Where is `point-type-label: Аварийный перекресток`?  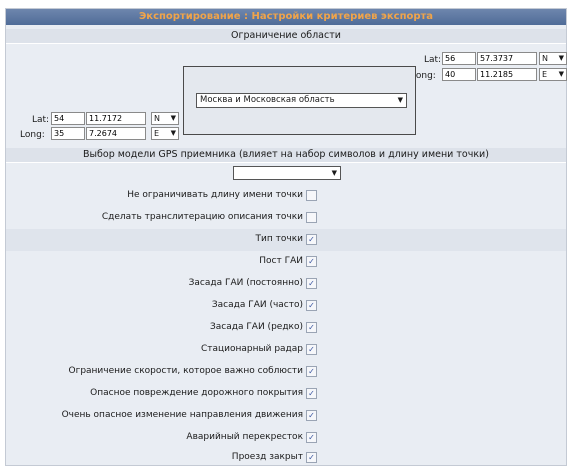 point-type-label: Аварийный перекресток is located at coordinates (244, 437).